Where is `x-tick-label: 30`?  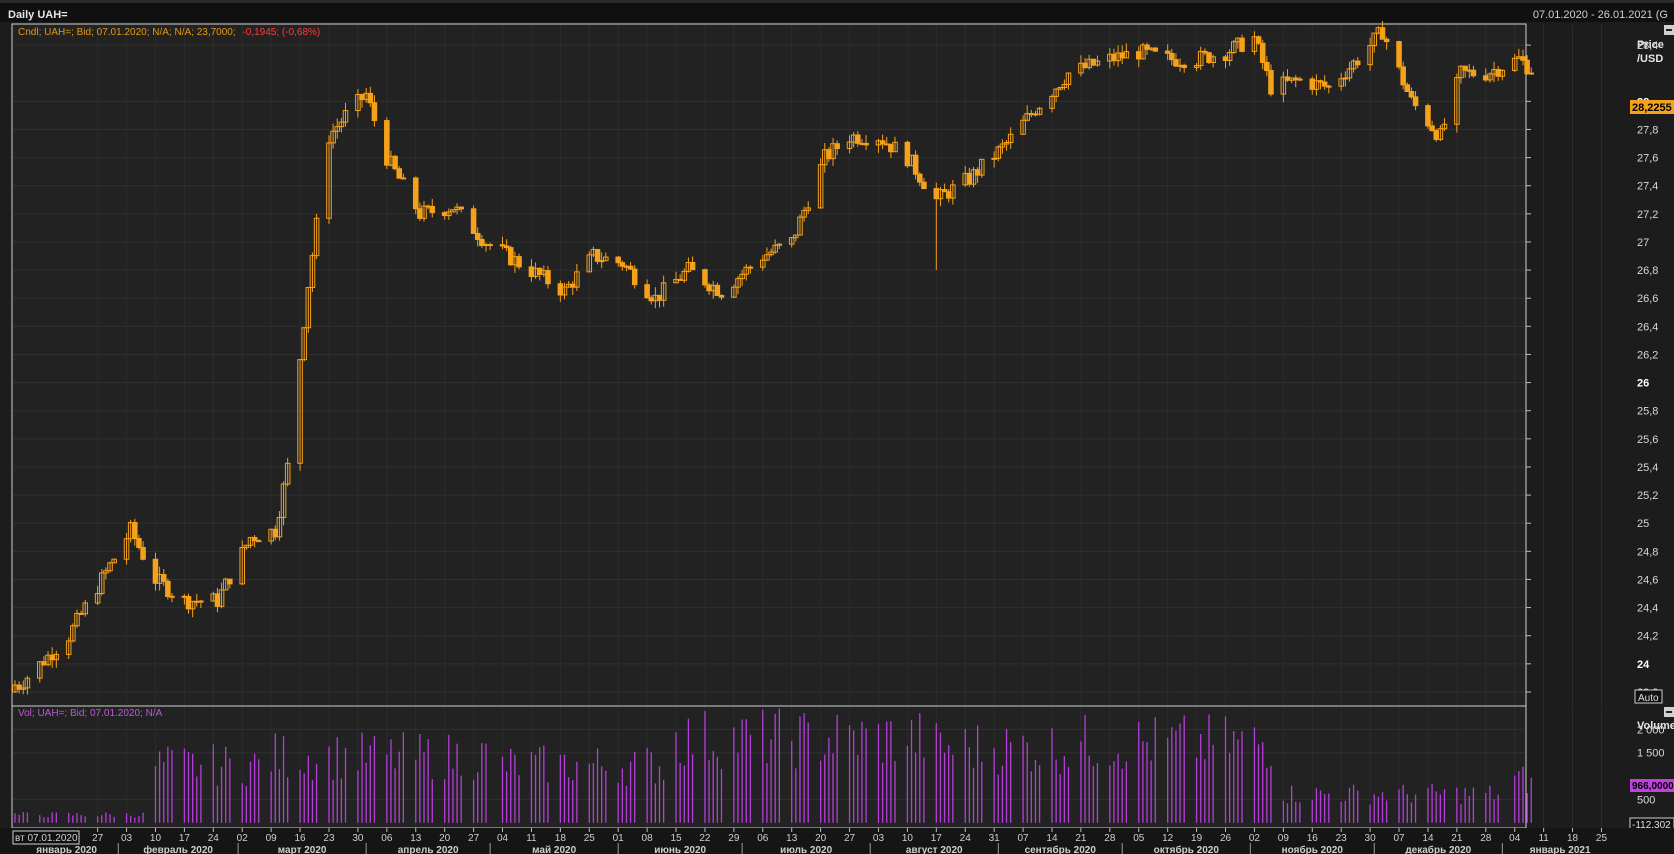
x-tick-label: 30 is located at coordinates (1371, 838).